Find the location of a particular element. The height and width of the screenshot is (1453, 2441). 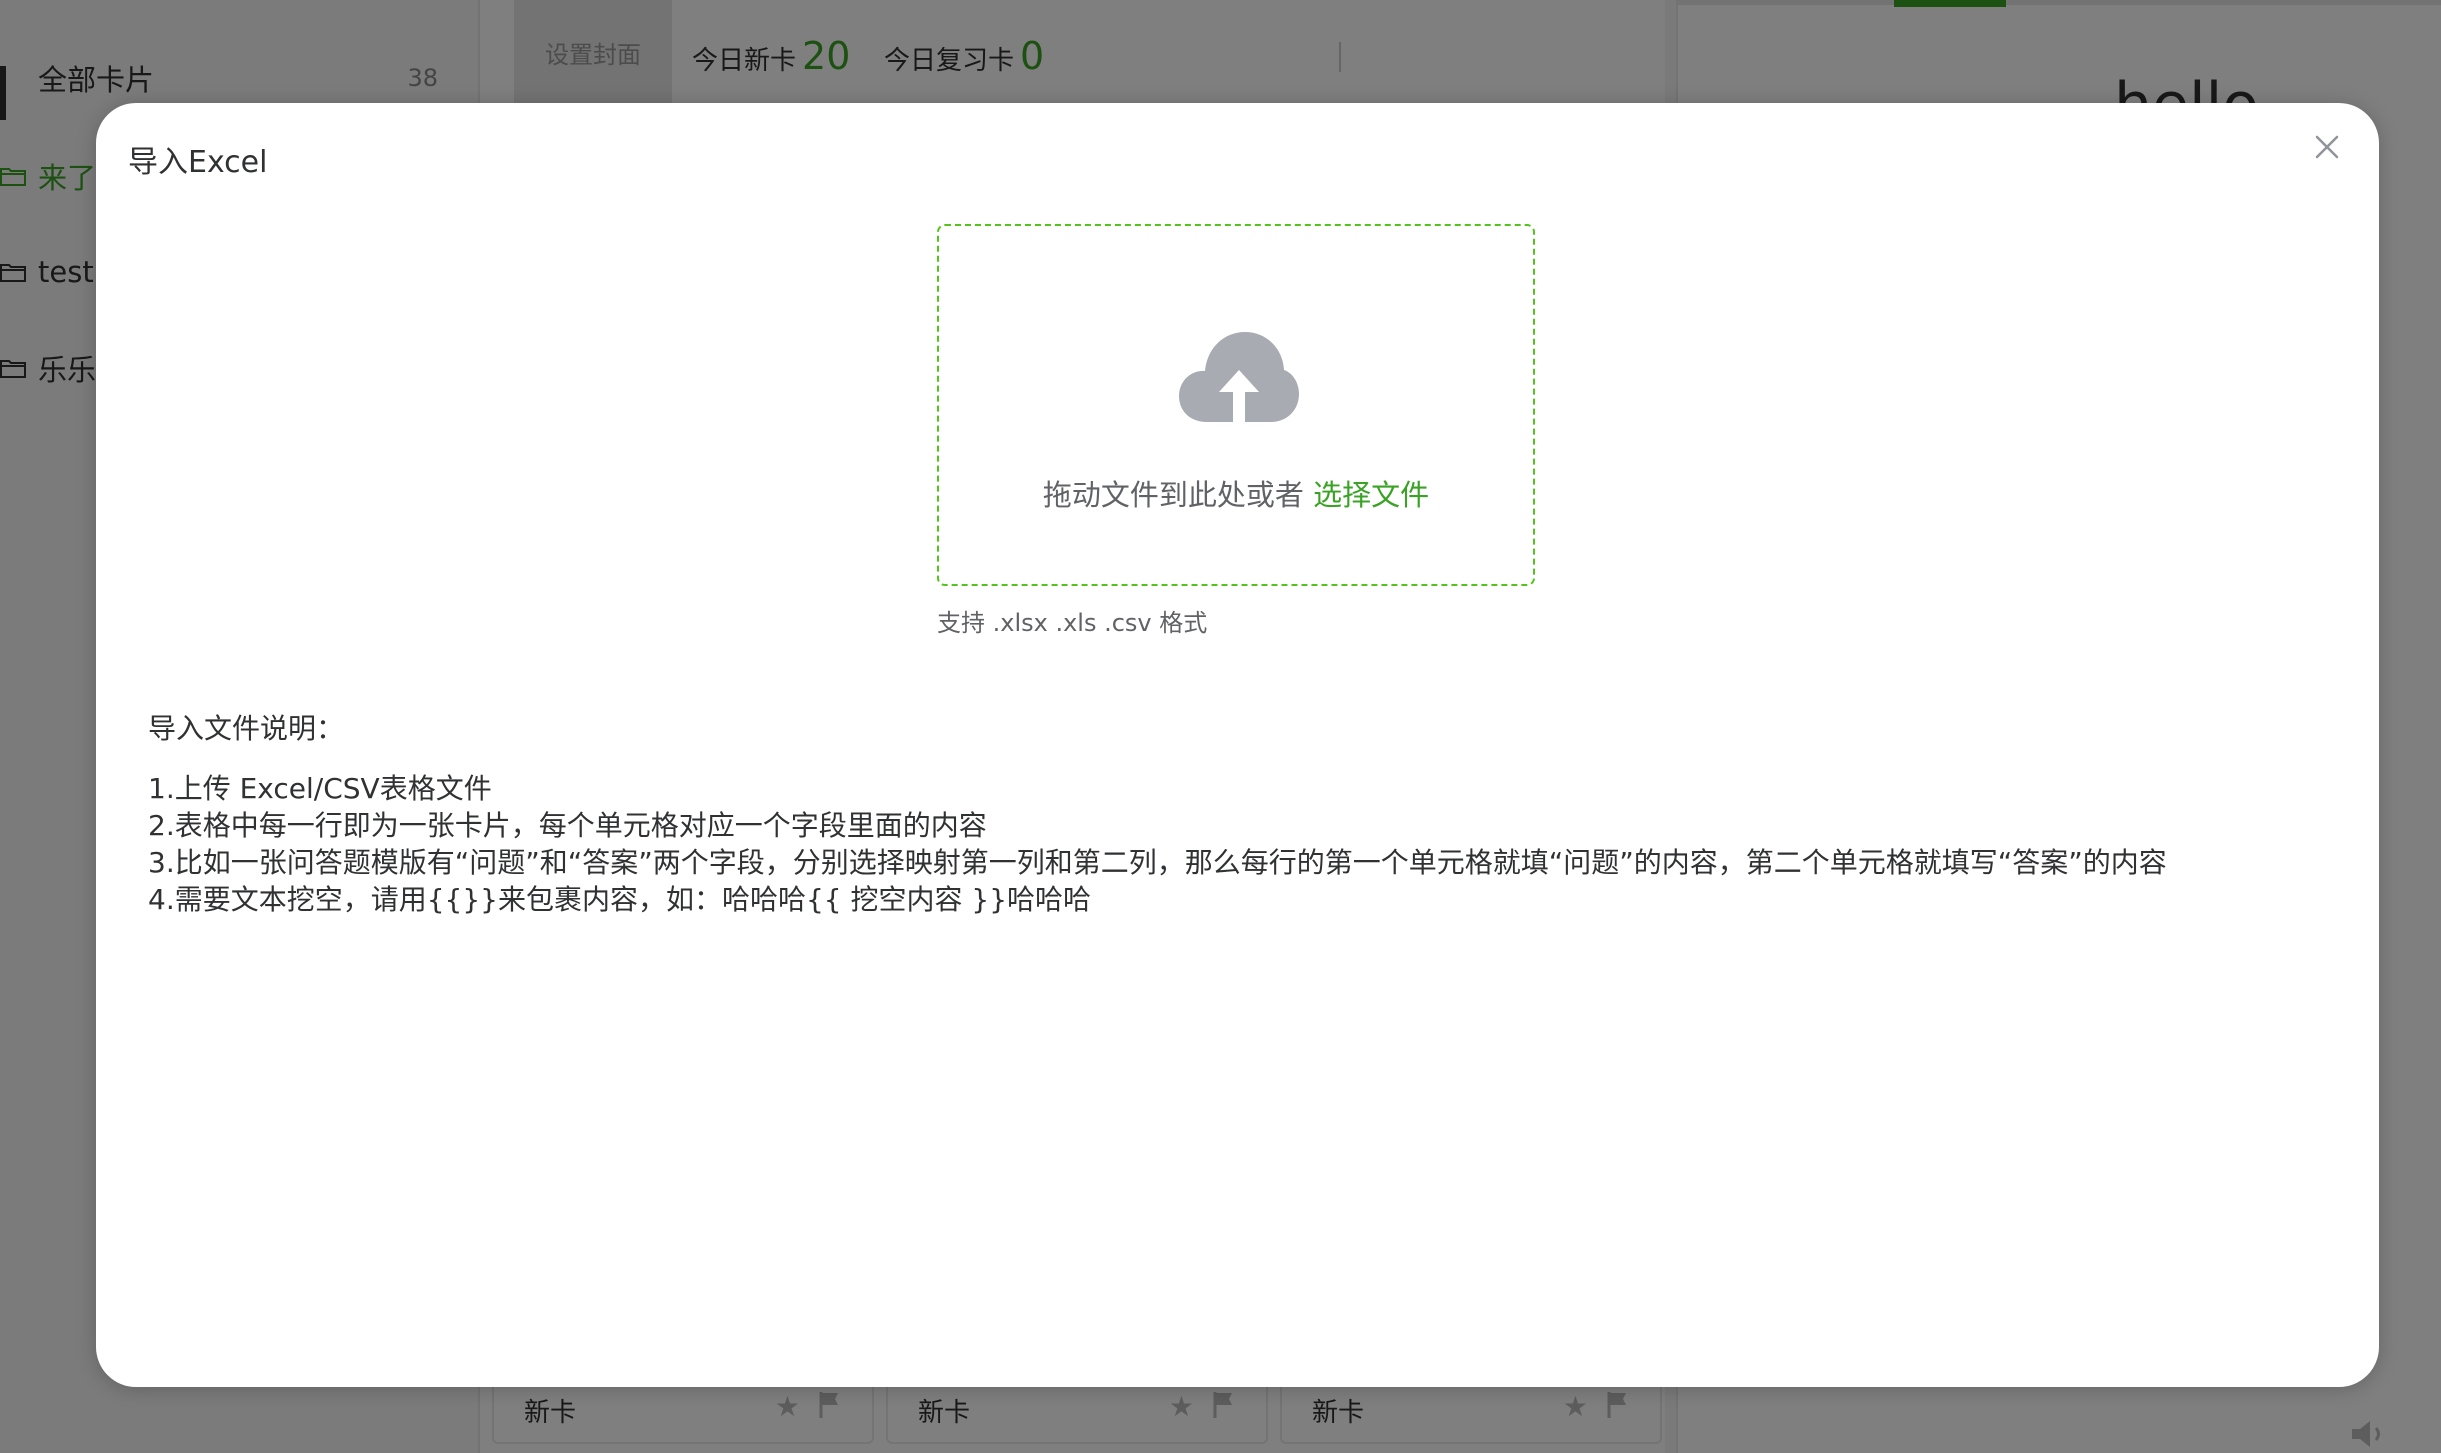

file-drop-zone: 拖动文件到此处或者 选择文件 is located at coordinates (1236, 405).